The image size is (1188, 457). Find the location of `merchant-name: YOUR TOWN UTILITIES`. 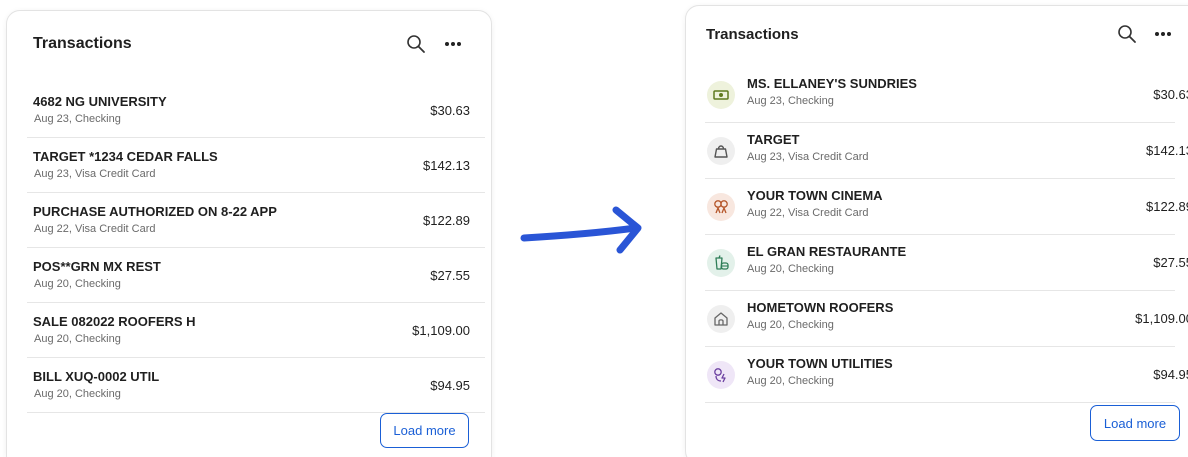

merchant-name: YOUR TOWN UTILITIES is located at coordinates (820, 363).